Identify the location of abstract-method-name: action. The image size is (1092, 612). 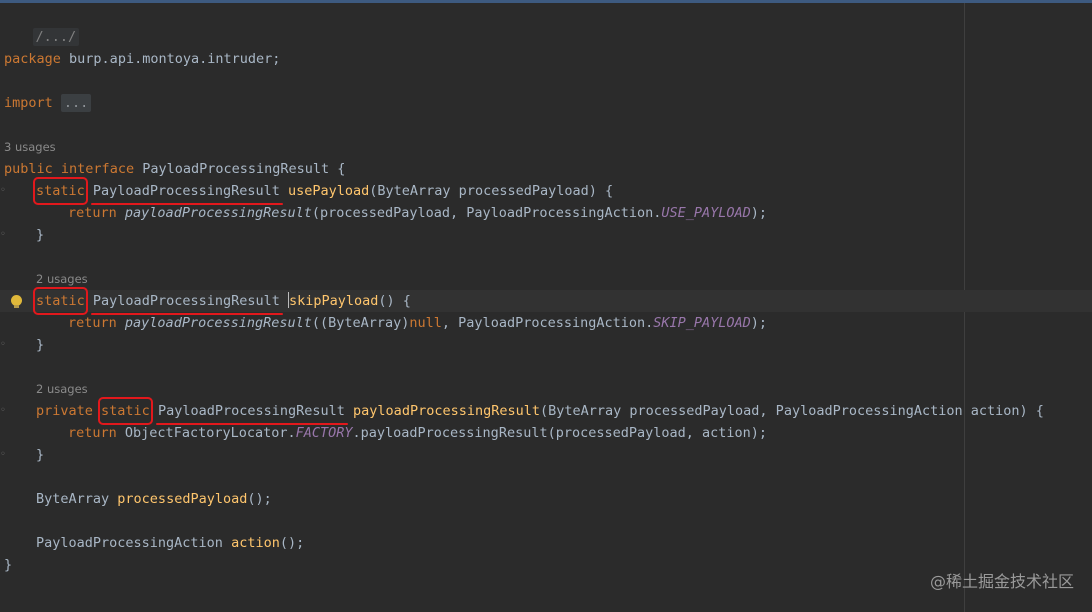
(255, 543).